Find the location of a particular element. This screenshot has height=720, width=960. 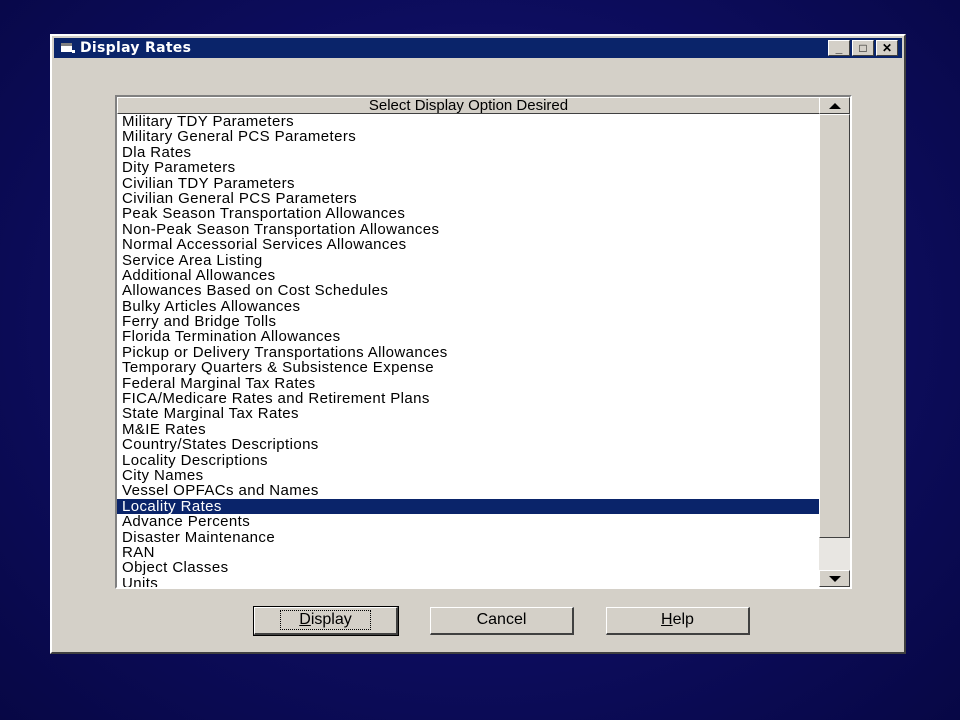

cancel-button: Cancel is located at coordinates (502, 621).